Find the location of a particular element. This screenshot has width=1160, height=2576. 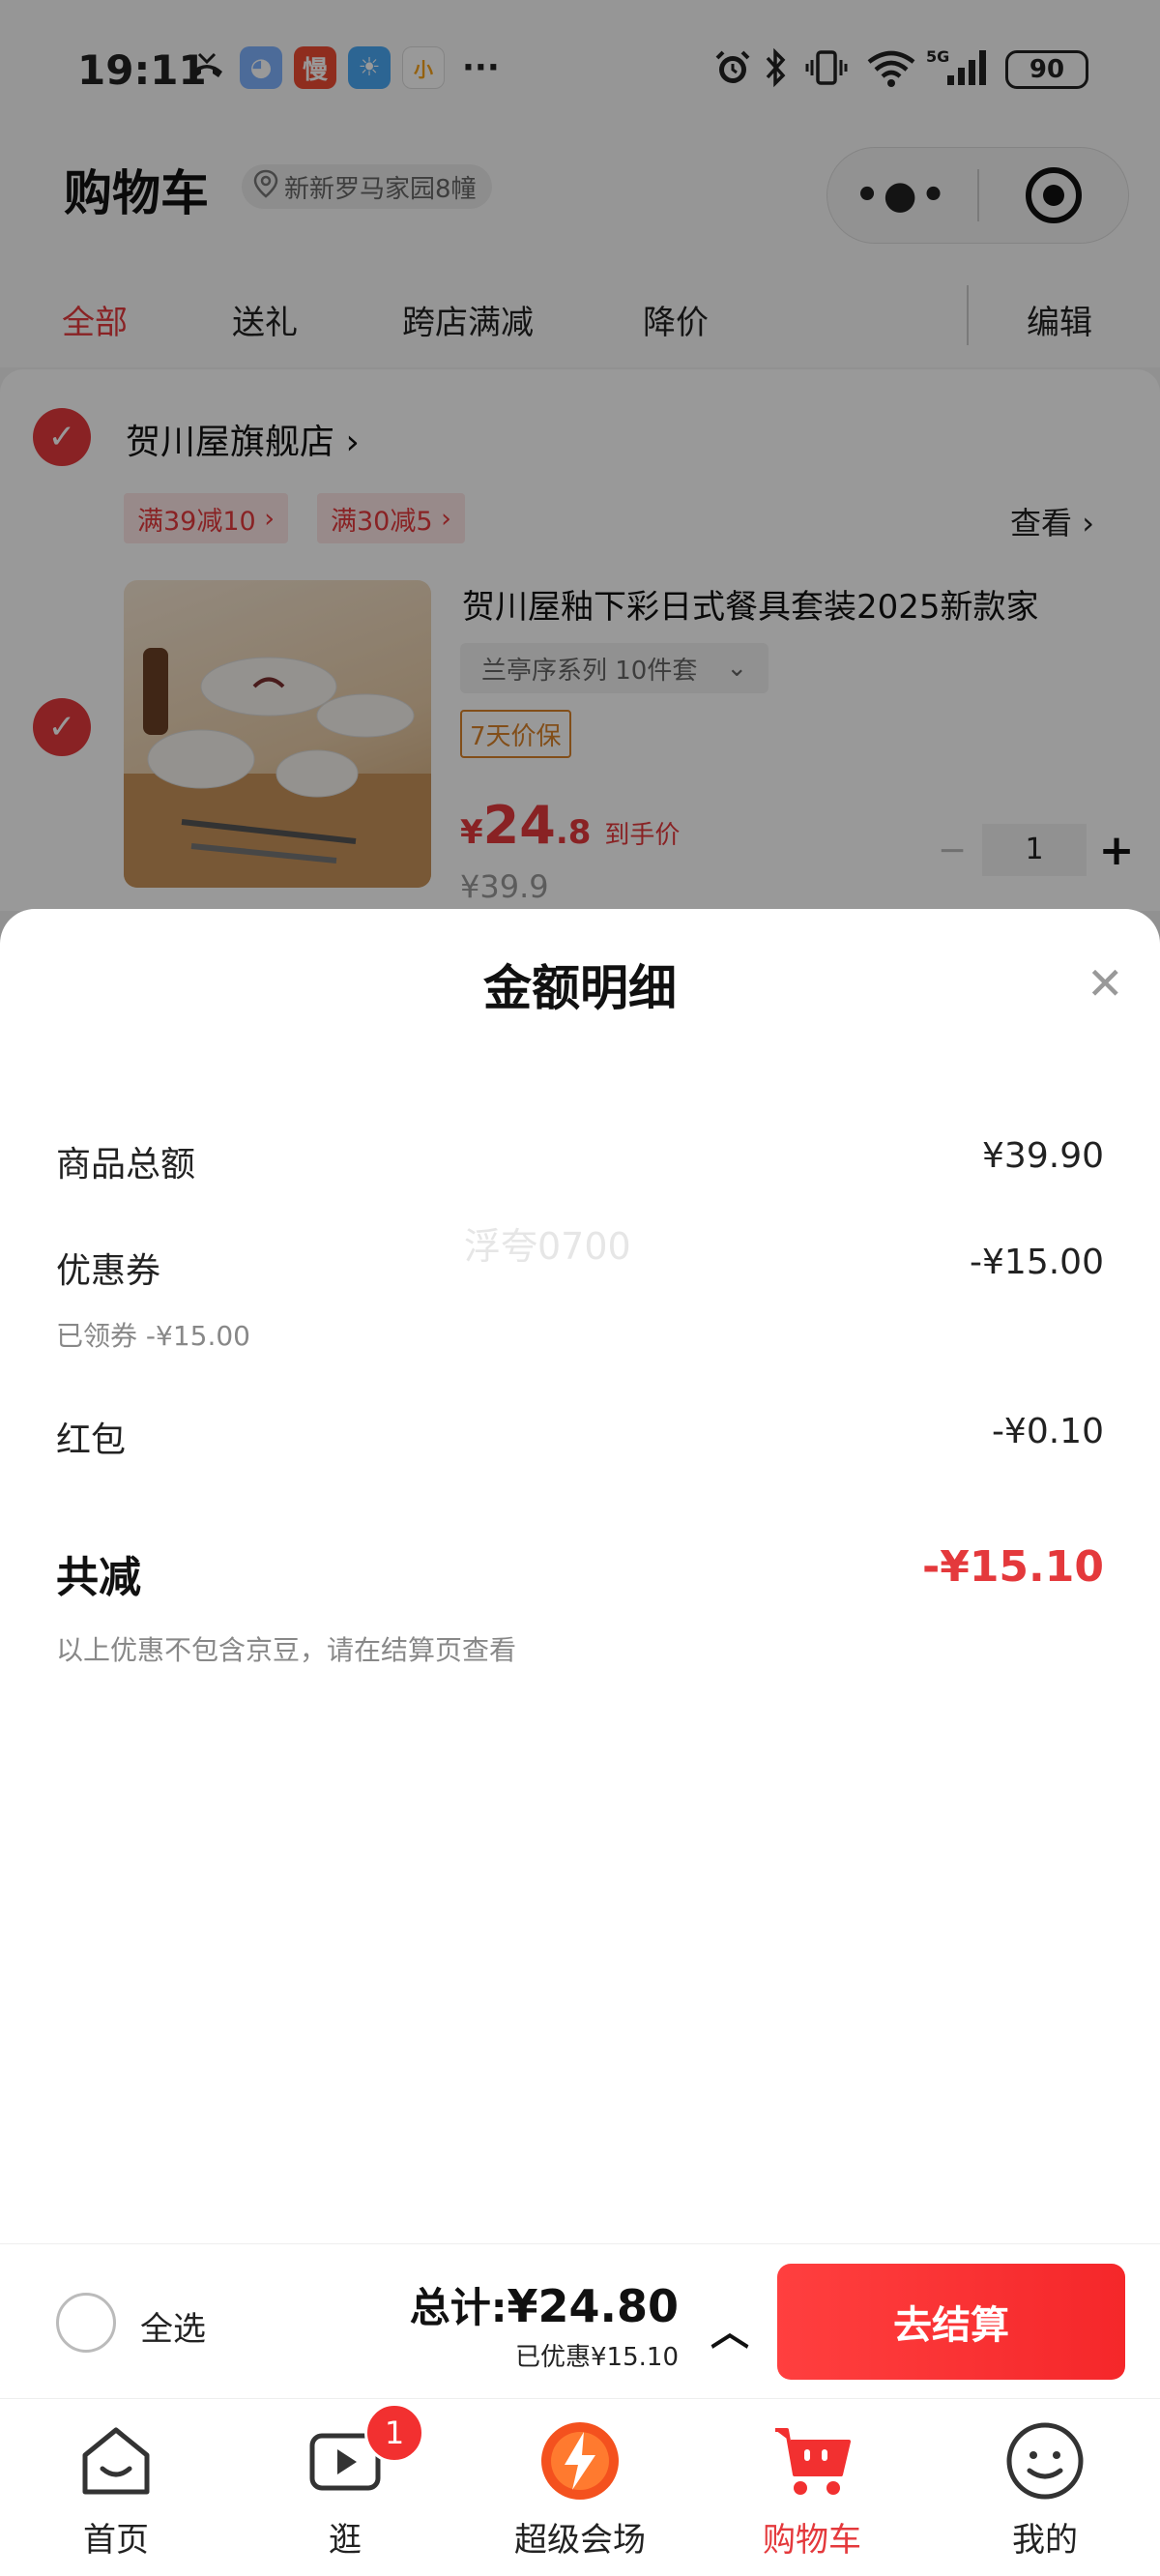

total-sum-label: 总计: is located at coordinates (458, 2307).